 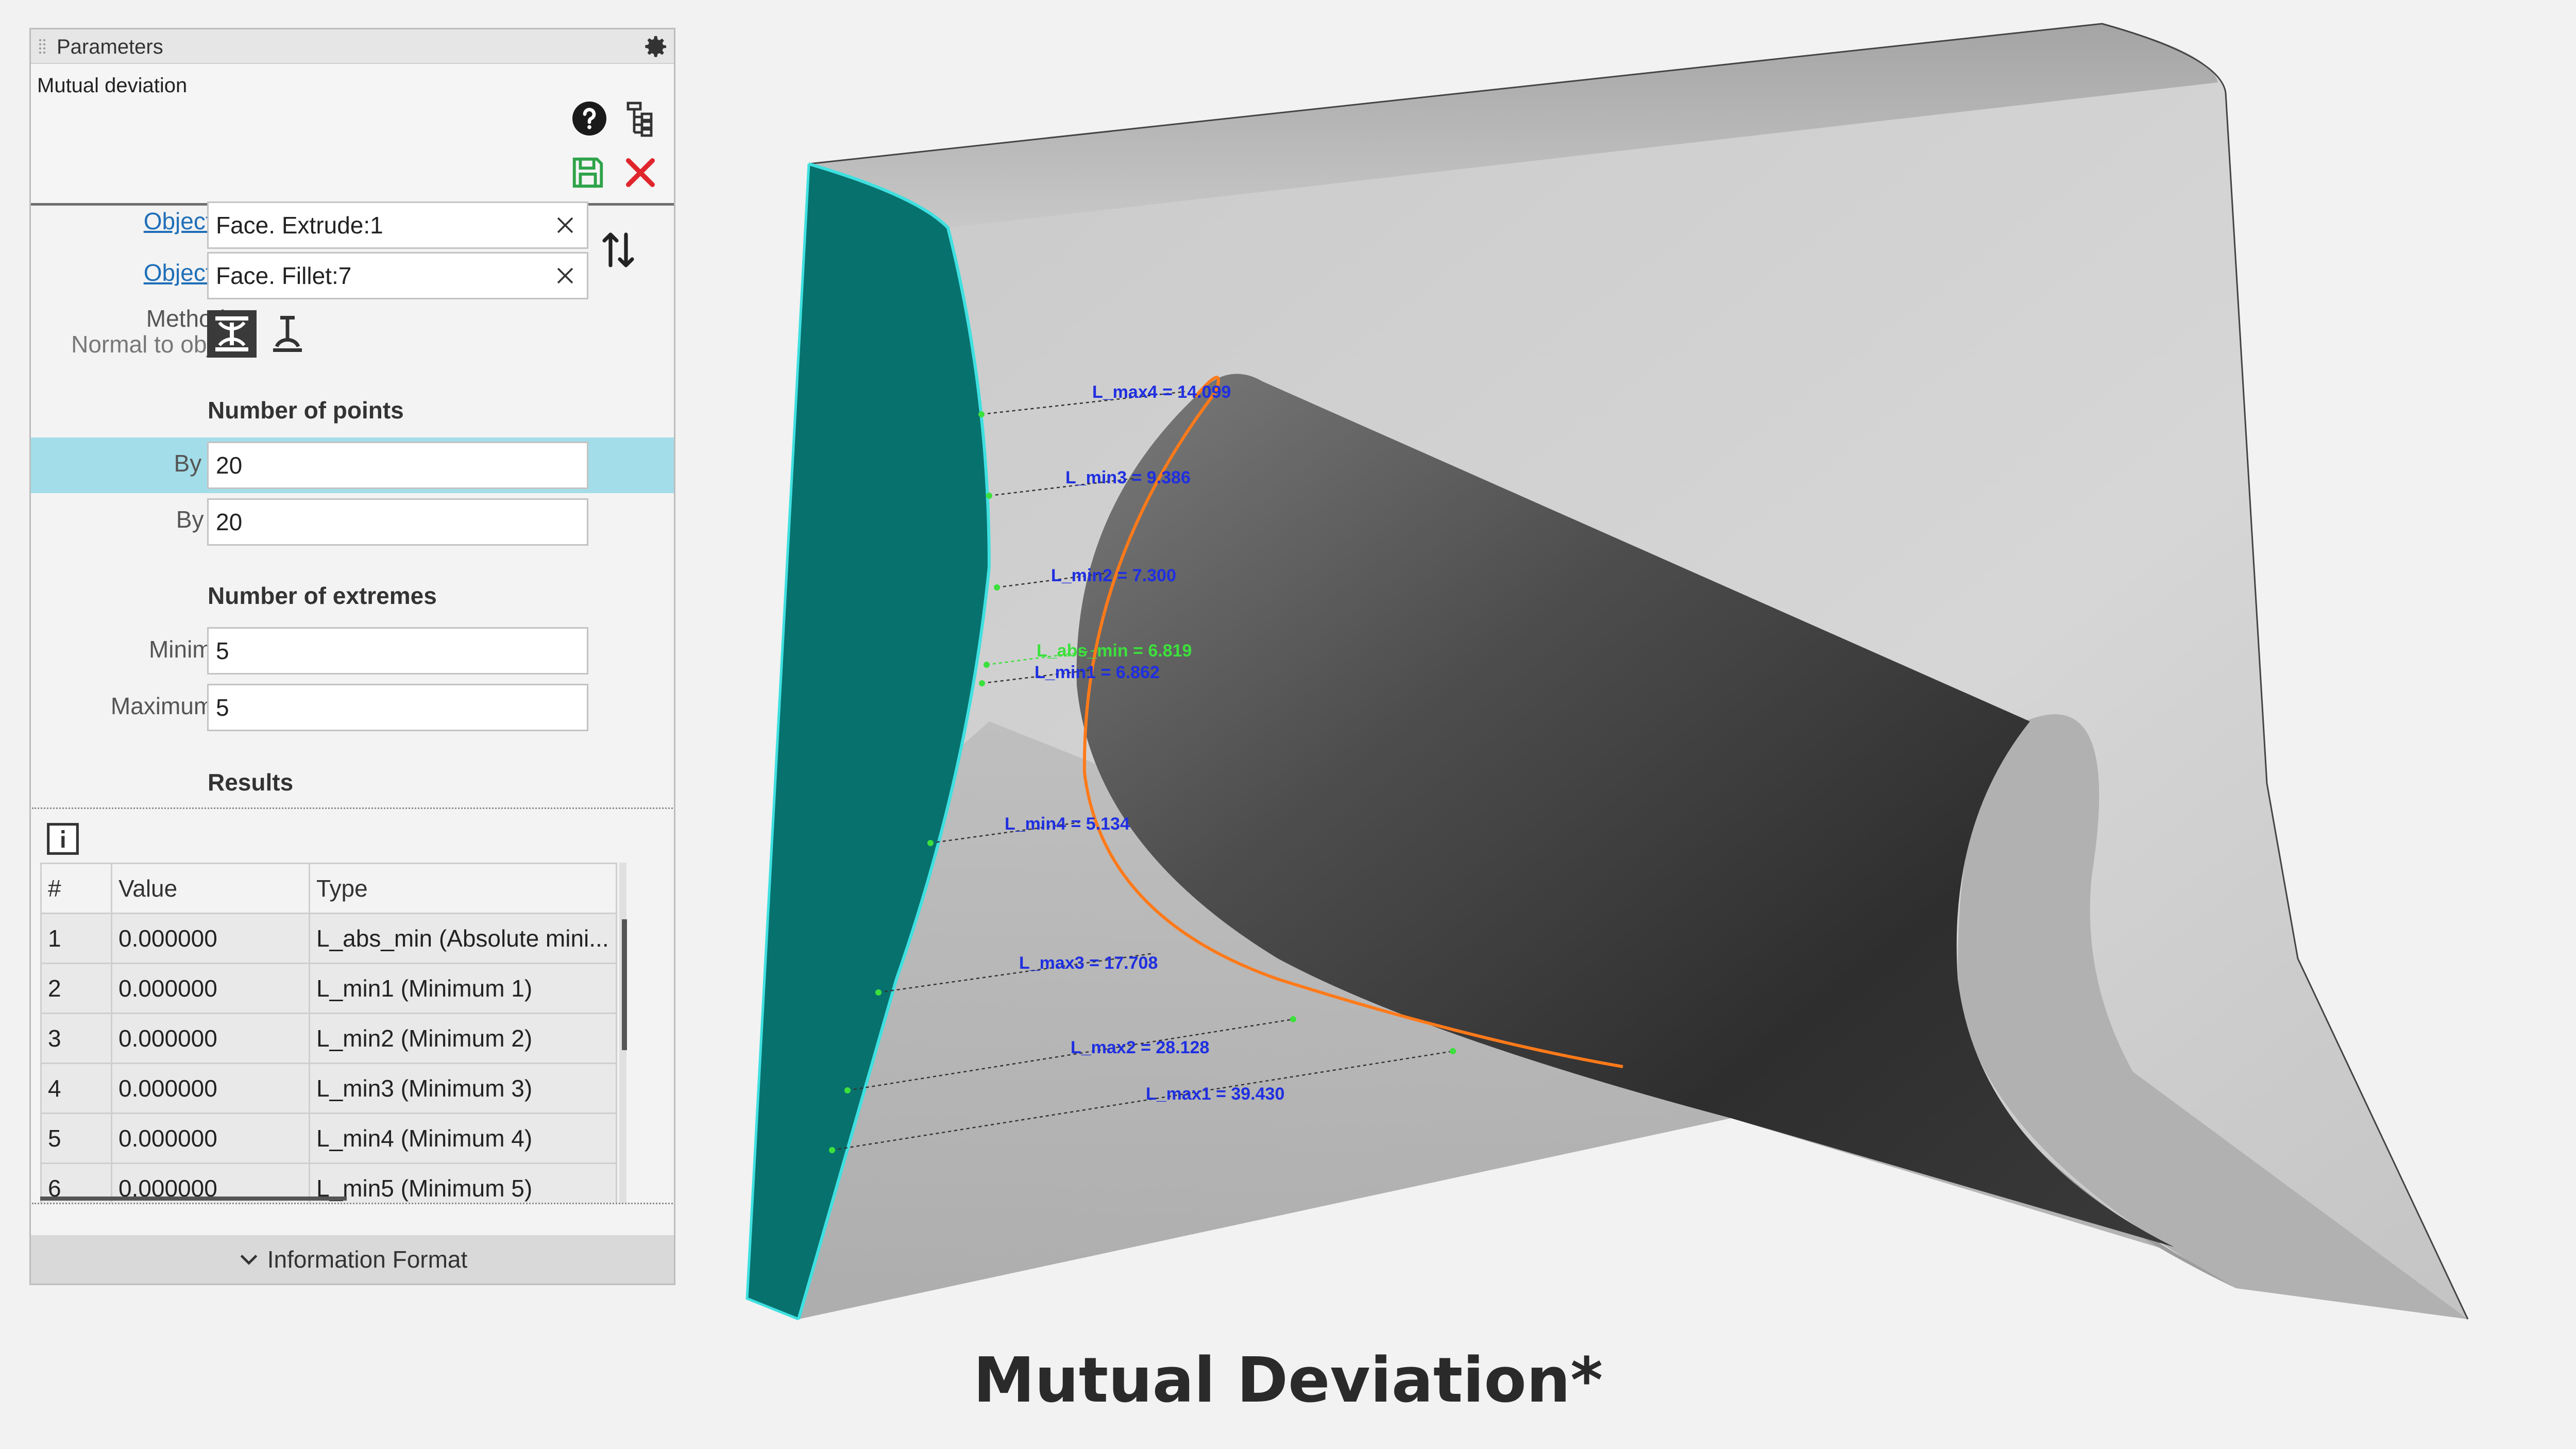 What do you see at coordinates (110, 47) in the screenshot?
I see `panel-title: Parameters` at bounding box center [110, 47].